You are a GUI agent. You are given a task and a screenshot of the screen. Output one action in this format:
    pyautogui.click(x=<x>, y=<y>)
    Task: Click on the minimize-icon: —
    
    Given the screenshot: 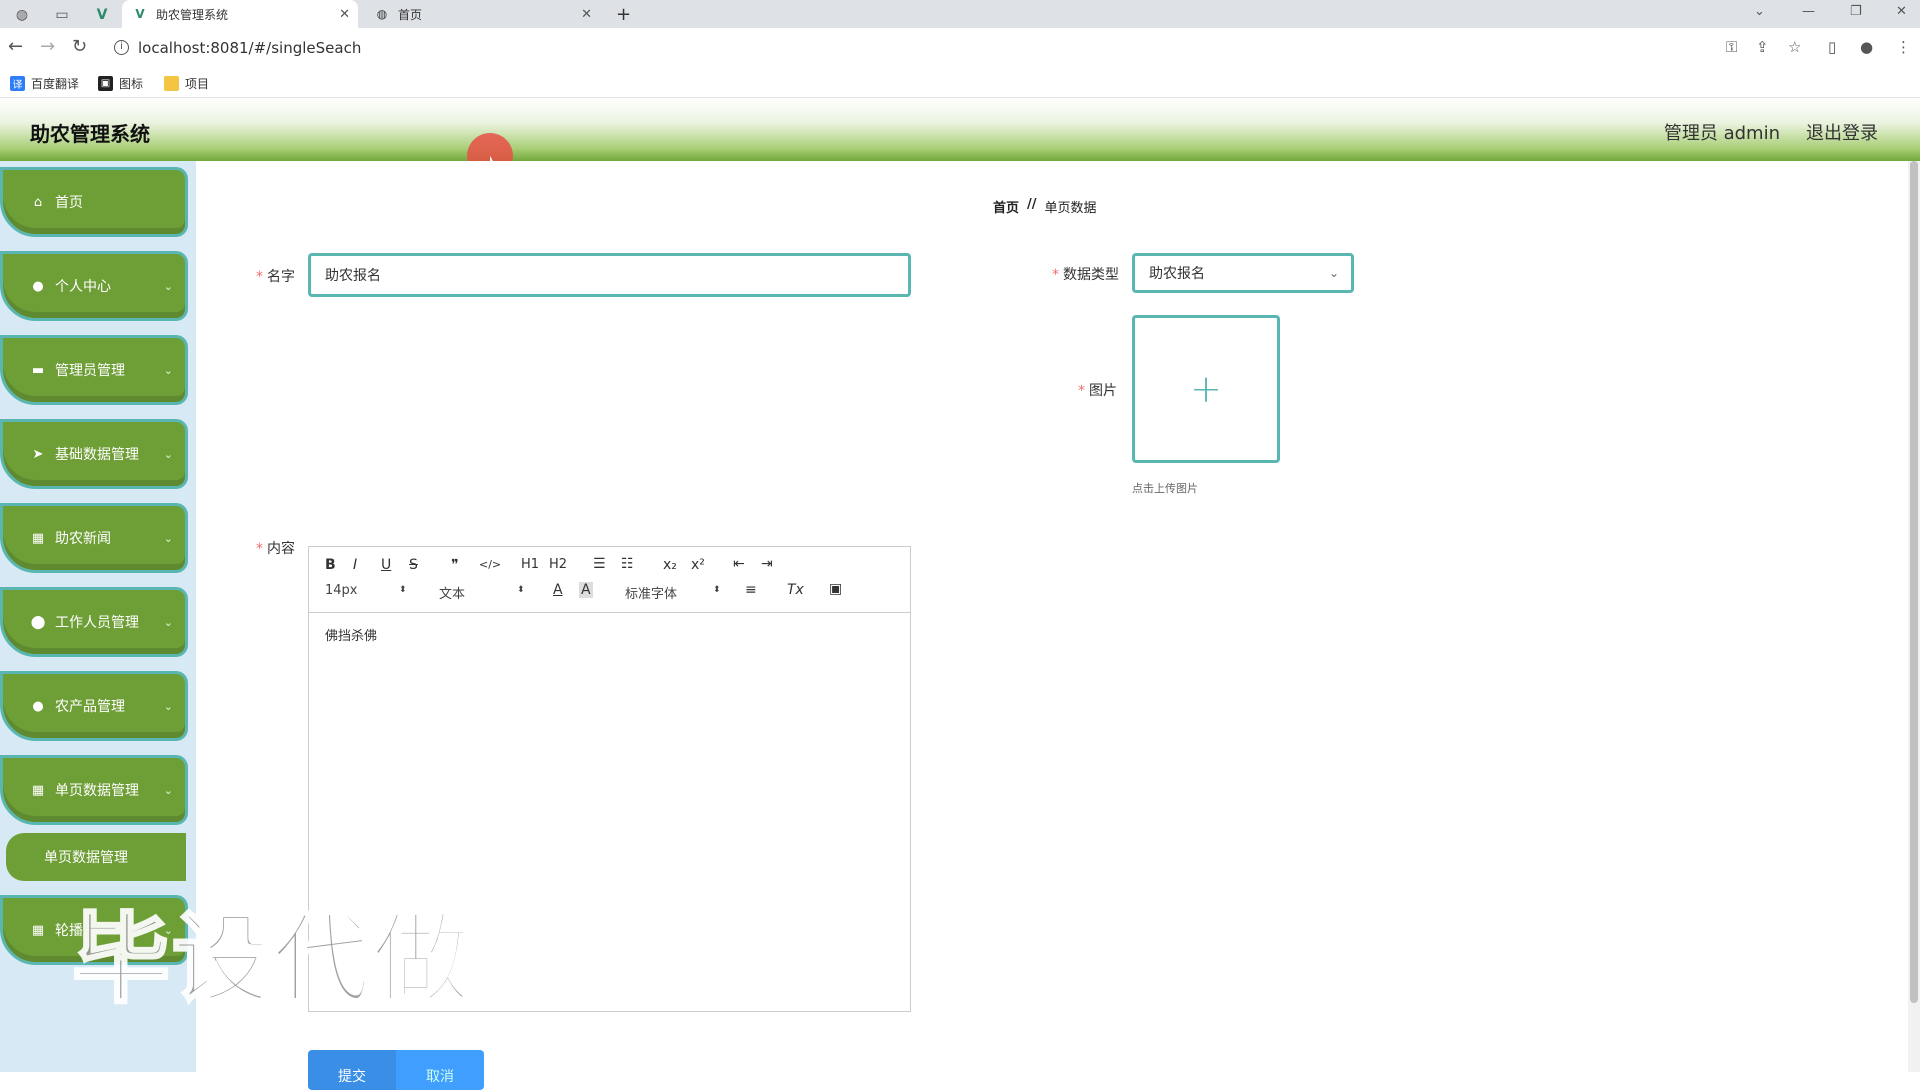 What is the action you would take?
    pyautogui.click(x=1808, y=11)
    